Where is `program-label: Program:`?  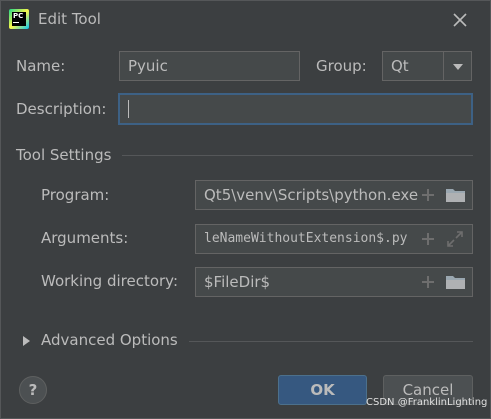 program-label: Program: is located at coordinates (75, 195).